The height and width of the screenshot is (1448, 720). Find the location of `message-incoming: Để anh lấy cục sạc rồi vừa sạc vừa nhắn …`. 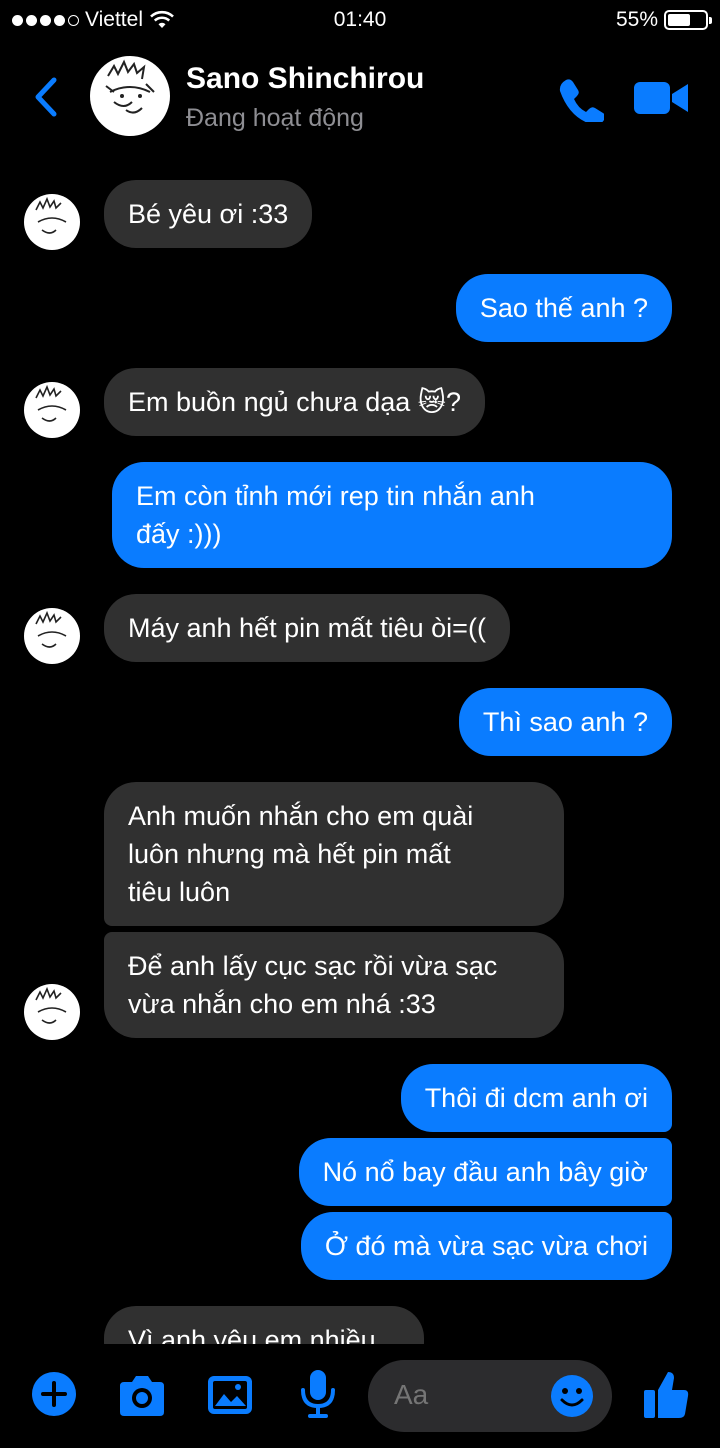

message-incoming: Để anh lấy cục sạc rồi vừa sạc vừa nhắn … is located at coordinates (334, 985).